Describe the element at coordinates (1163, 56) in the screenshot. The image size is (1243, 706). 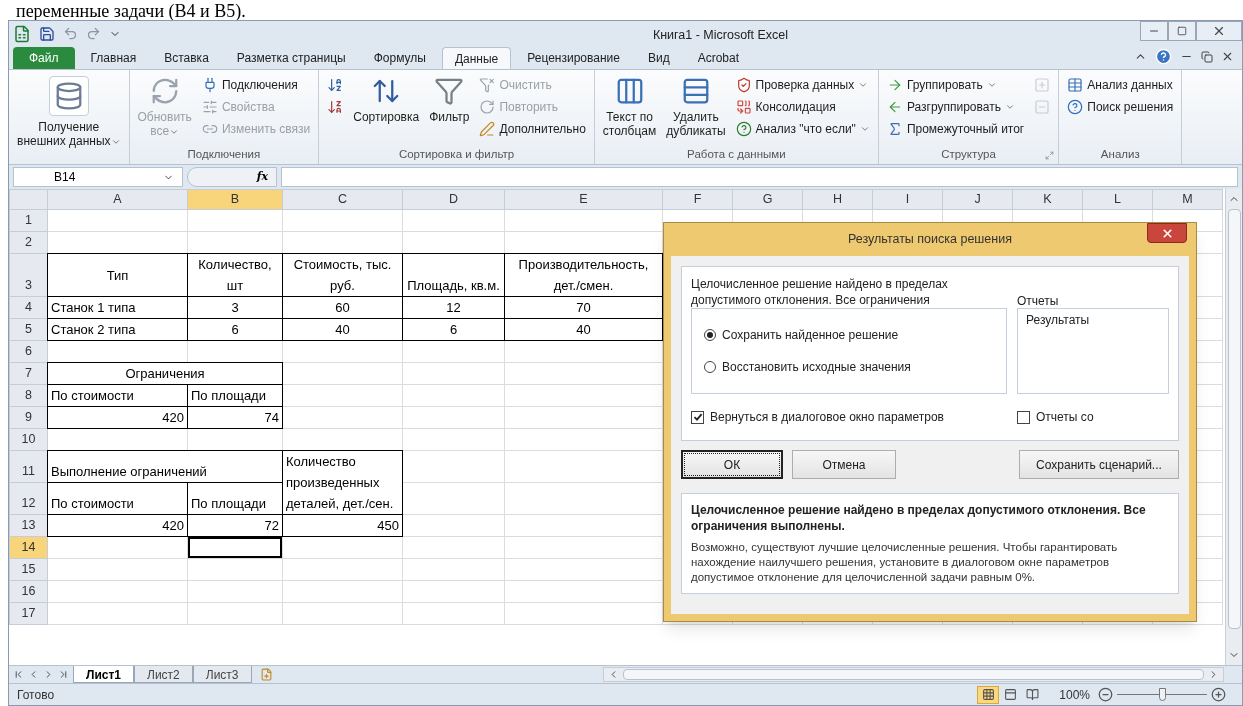
I see `help-icon` at that location.